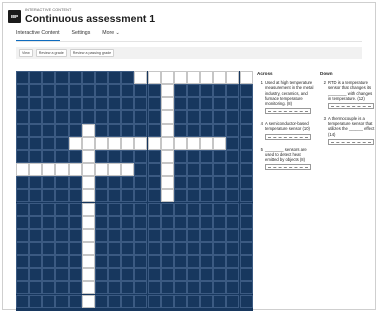 The height and width of the screenshot is (314, 380). What do you see at coordinates (111, 35) in the screenshot?
I see `tab-more: More ⌄` at bounding box center [111, 35].